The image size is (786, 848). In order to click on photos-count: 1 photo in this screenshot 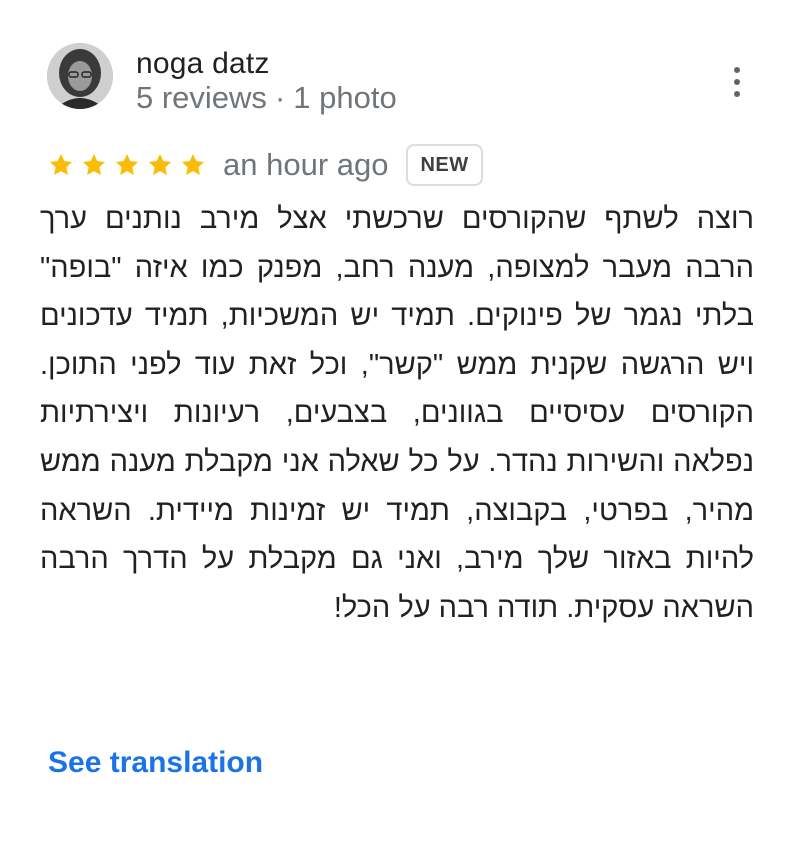, I will do `click(345, 97)`.